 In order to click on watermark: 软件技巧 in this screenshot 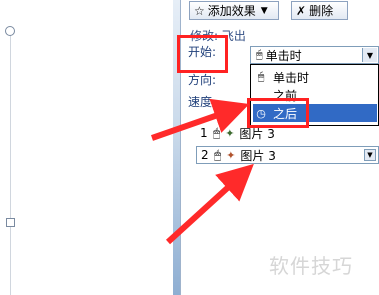, I will do `click(311, 266)`.